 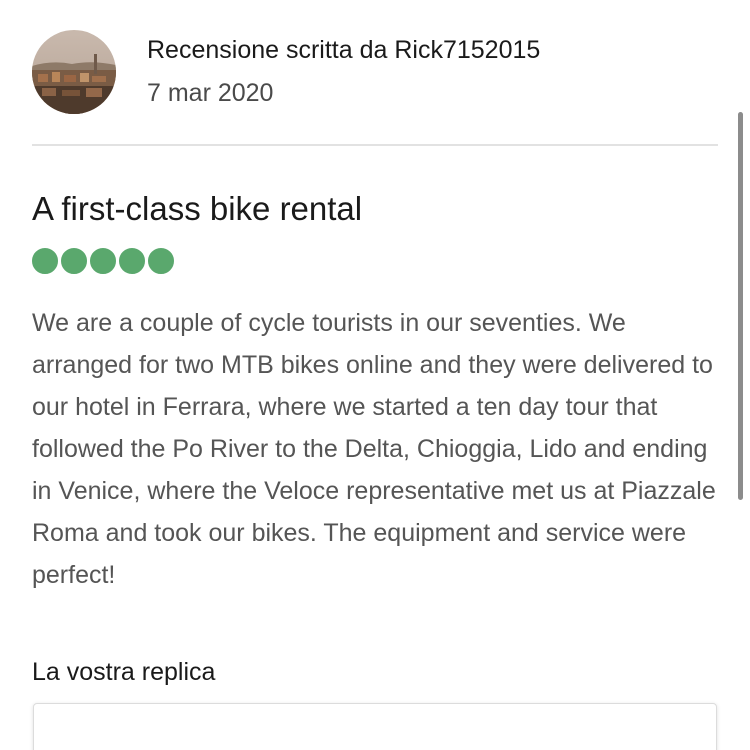 I want to click on divider, so click(x=375, y=145).